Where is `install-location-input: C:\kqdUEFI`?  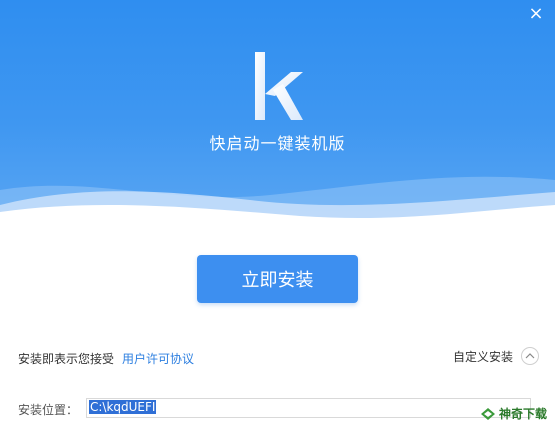 install-location-input: C:\kqdUEFI is located at coordinates (308, 408).